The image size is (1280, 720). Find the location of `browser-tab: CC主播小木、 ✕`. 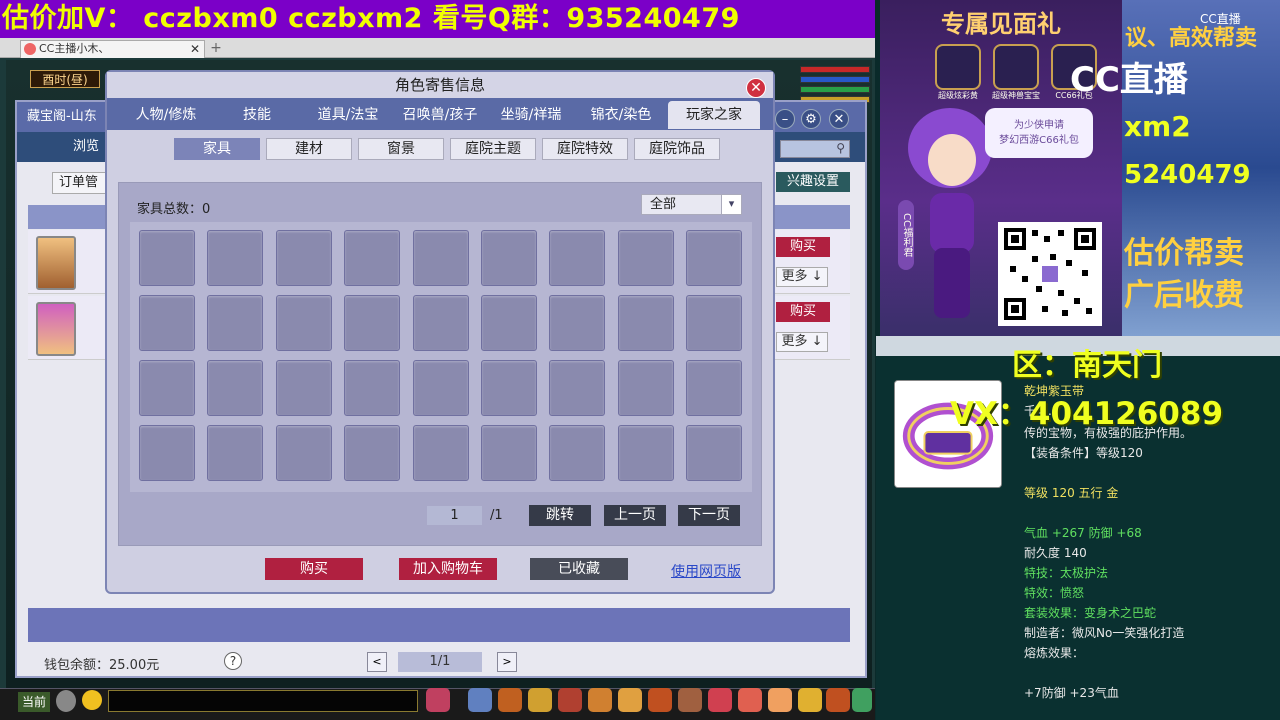

browser-tab: CC主播小木、 ✕ is located at coordinates (112, 49).